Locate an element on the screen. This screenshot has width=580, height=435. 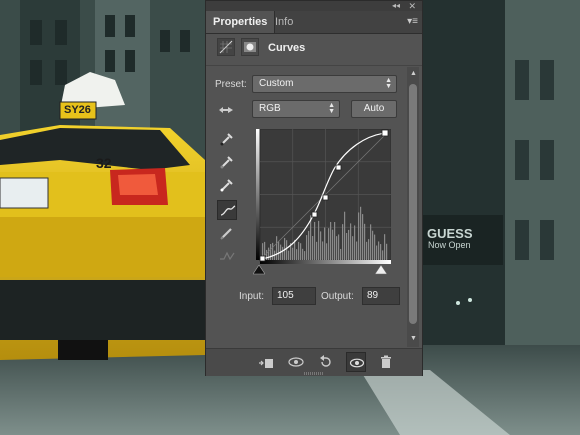
curve-points-tool-icon is located at coordinates (227, 210).